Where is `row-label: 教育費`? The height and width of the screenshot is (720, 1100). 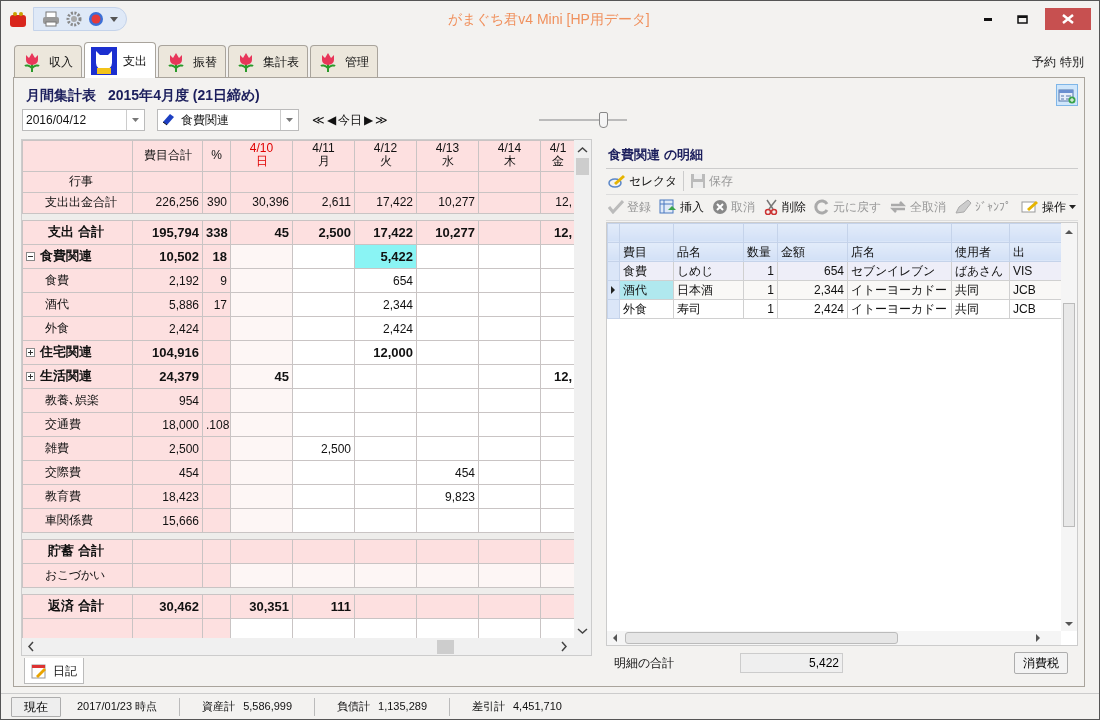 row-label: 教育費 is located at coordinates (77, 496).